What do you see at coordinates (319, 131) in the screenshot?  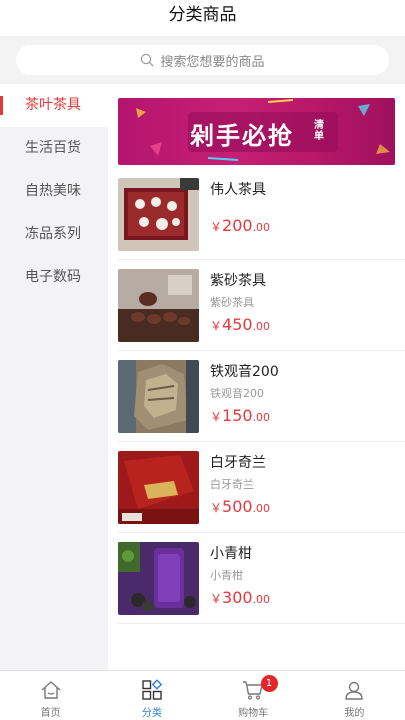 I see `banner-subtitle: 清单` at bounding box center [319, 131].